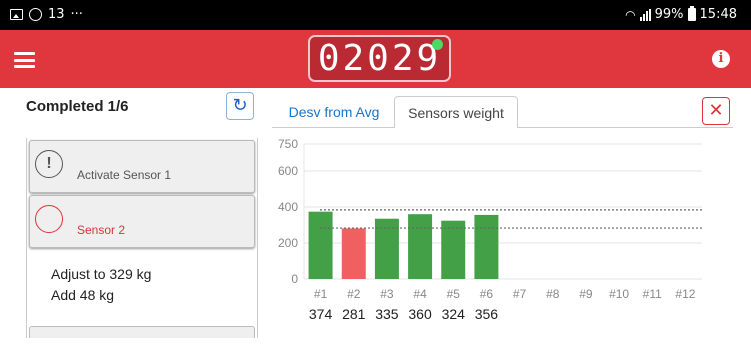 Image resolution: width=751 pixels, height=359 pixels. Describe the element at coordinates (24, 60) in the screenshot. I see `hamburger-icon` at that location.